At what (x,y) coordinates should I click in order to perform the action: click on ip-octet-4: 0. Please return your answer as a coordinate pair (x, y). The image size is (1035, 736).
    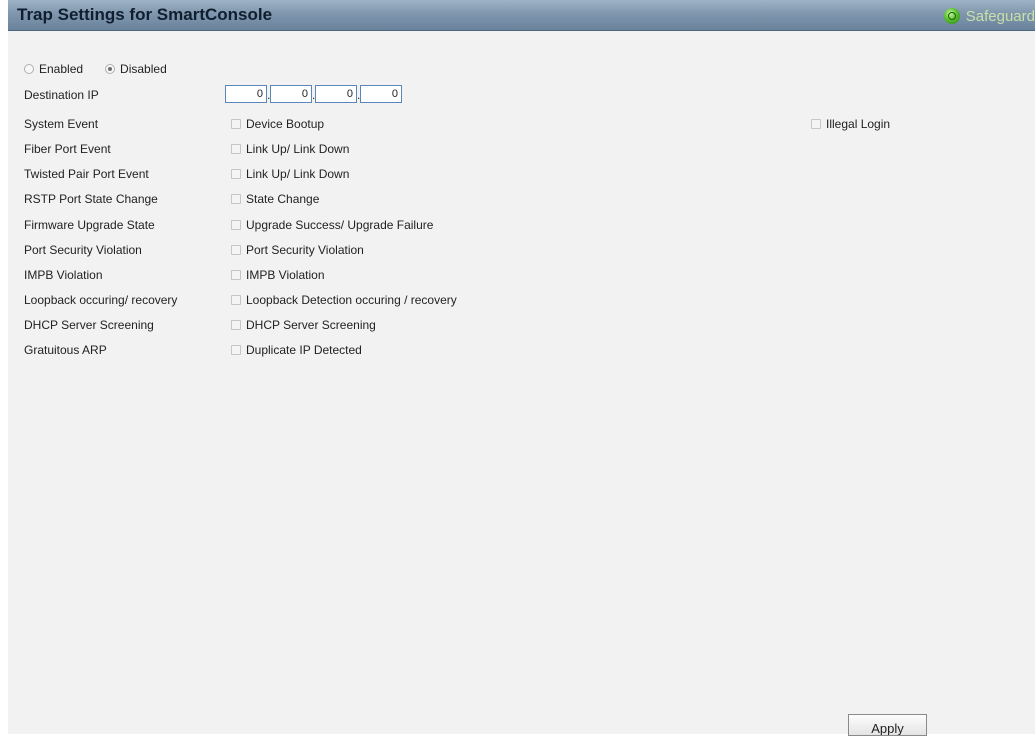
    Looking at the image, I should click on (381, 94).